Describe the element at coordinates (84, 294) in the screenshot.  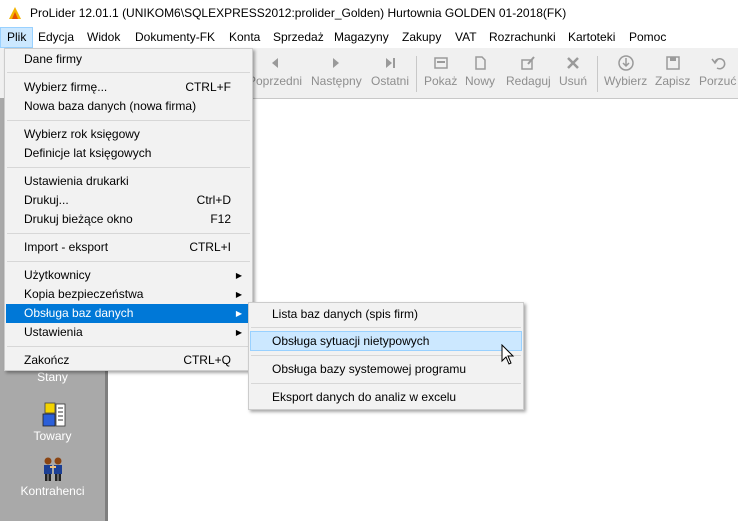
I see `menu-item-label: Kopia bezpieczeństwa` at that location.